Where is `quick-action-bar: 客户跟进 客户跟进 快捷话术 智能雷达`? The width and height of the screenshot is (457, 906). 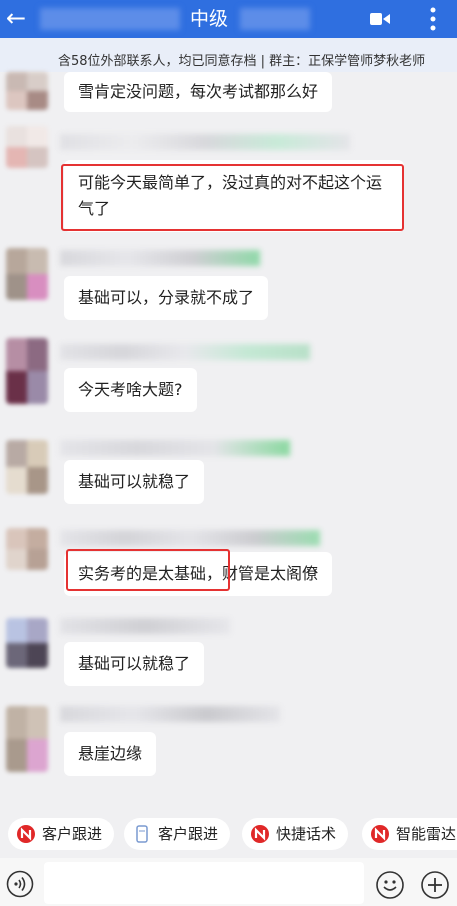 quick-action-bar: 客户跟进 客户跟进 快捷话术 智能雷达 is located at coordinates (228, 832).